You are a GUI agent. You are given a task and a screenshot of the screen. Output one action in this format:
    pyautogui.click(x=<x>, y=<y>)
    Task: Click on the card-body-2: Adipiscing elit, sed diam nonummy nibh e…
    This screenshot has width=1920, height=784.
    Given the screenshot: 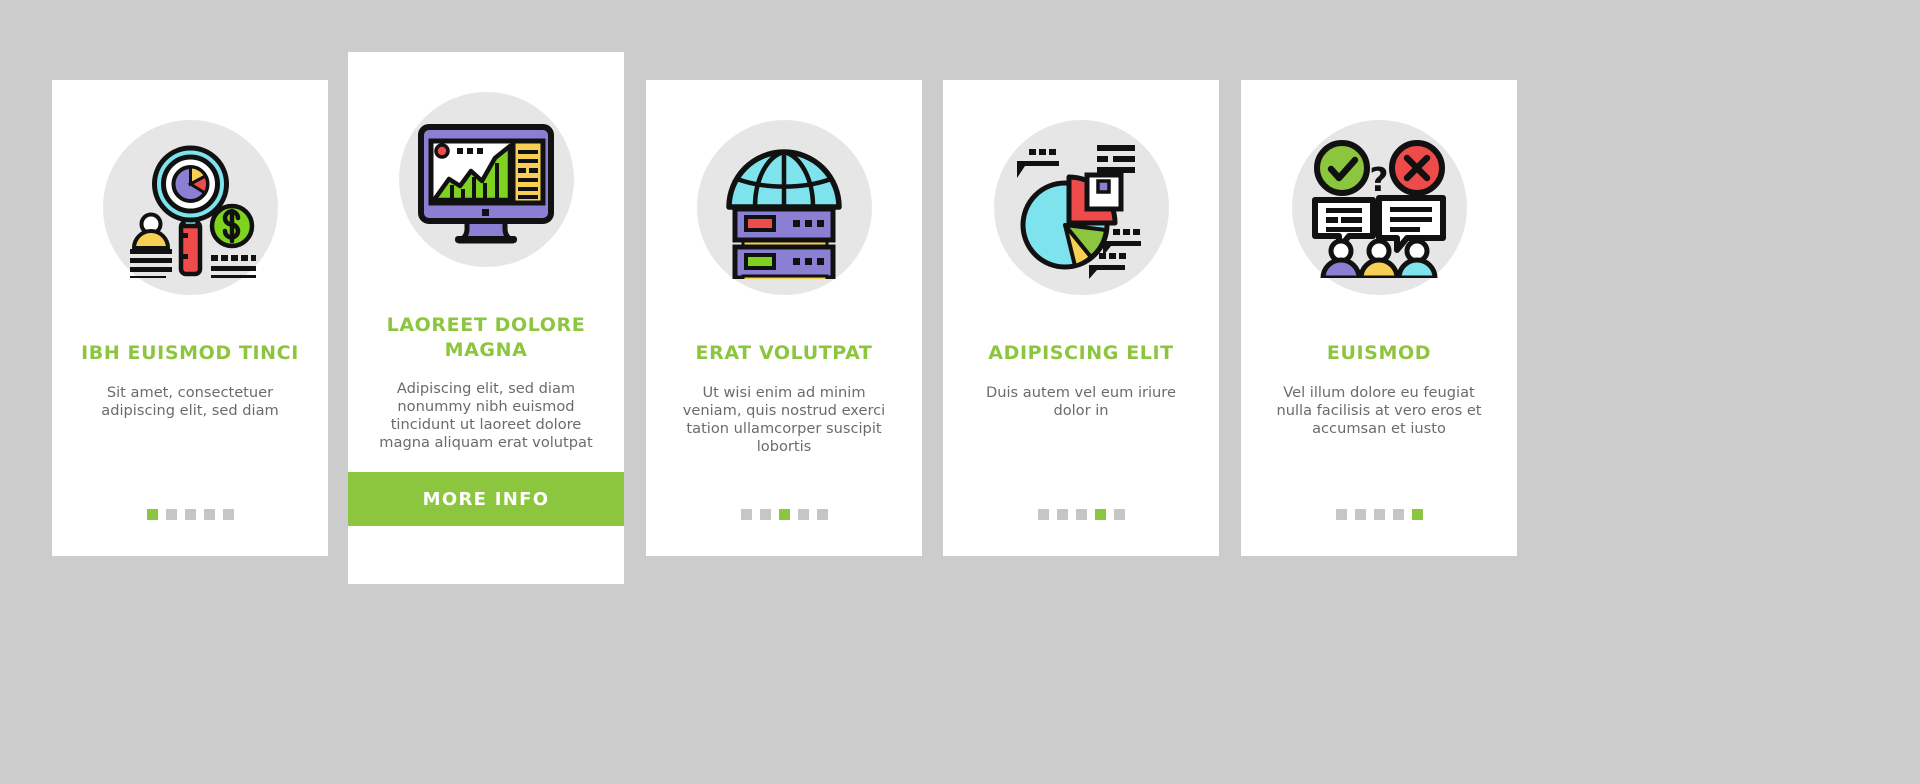 What is the action you would take?
    pyautogui.click(x=486, y=416)
    